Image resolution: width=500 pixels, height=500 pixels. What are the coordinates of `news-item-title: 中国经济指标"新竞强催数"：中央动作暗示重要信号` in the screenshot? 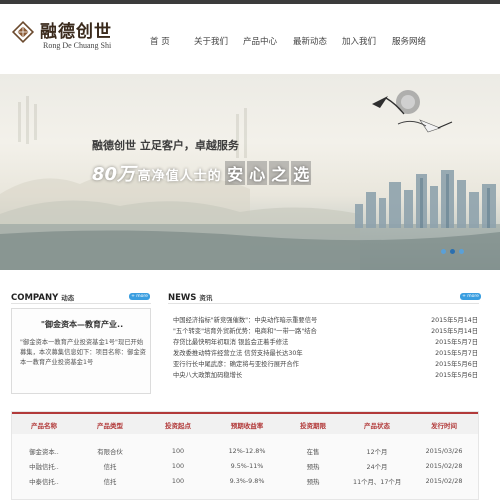 It's located at (245, 319).